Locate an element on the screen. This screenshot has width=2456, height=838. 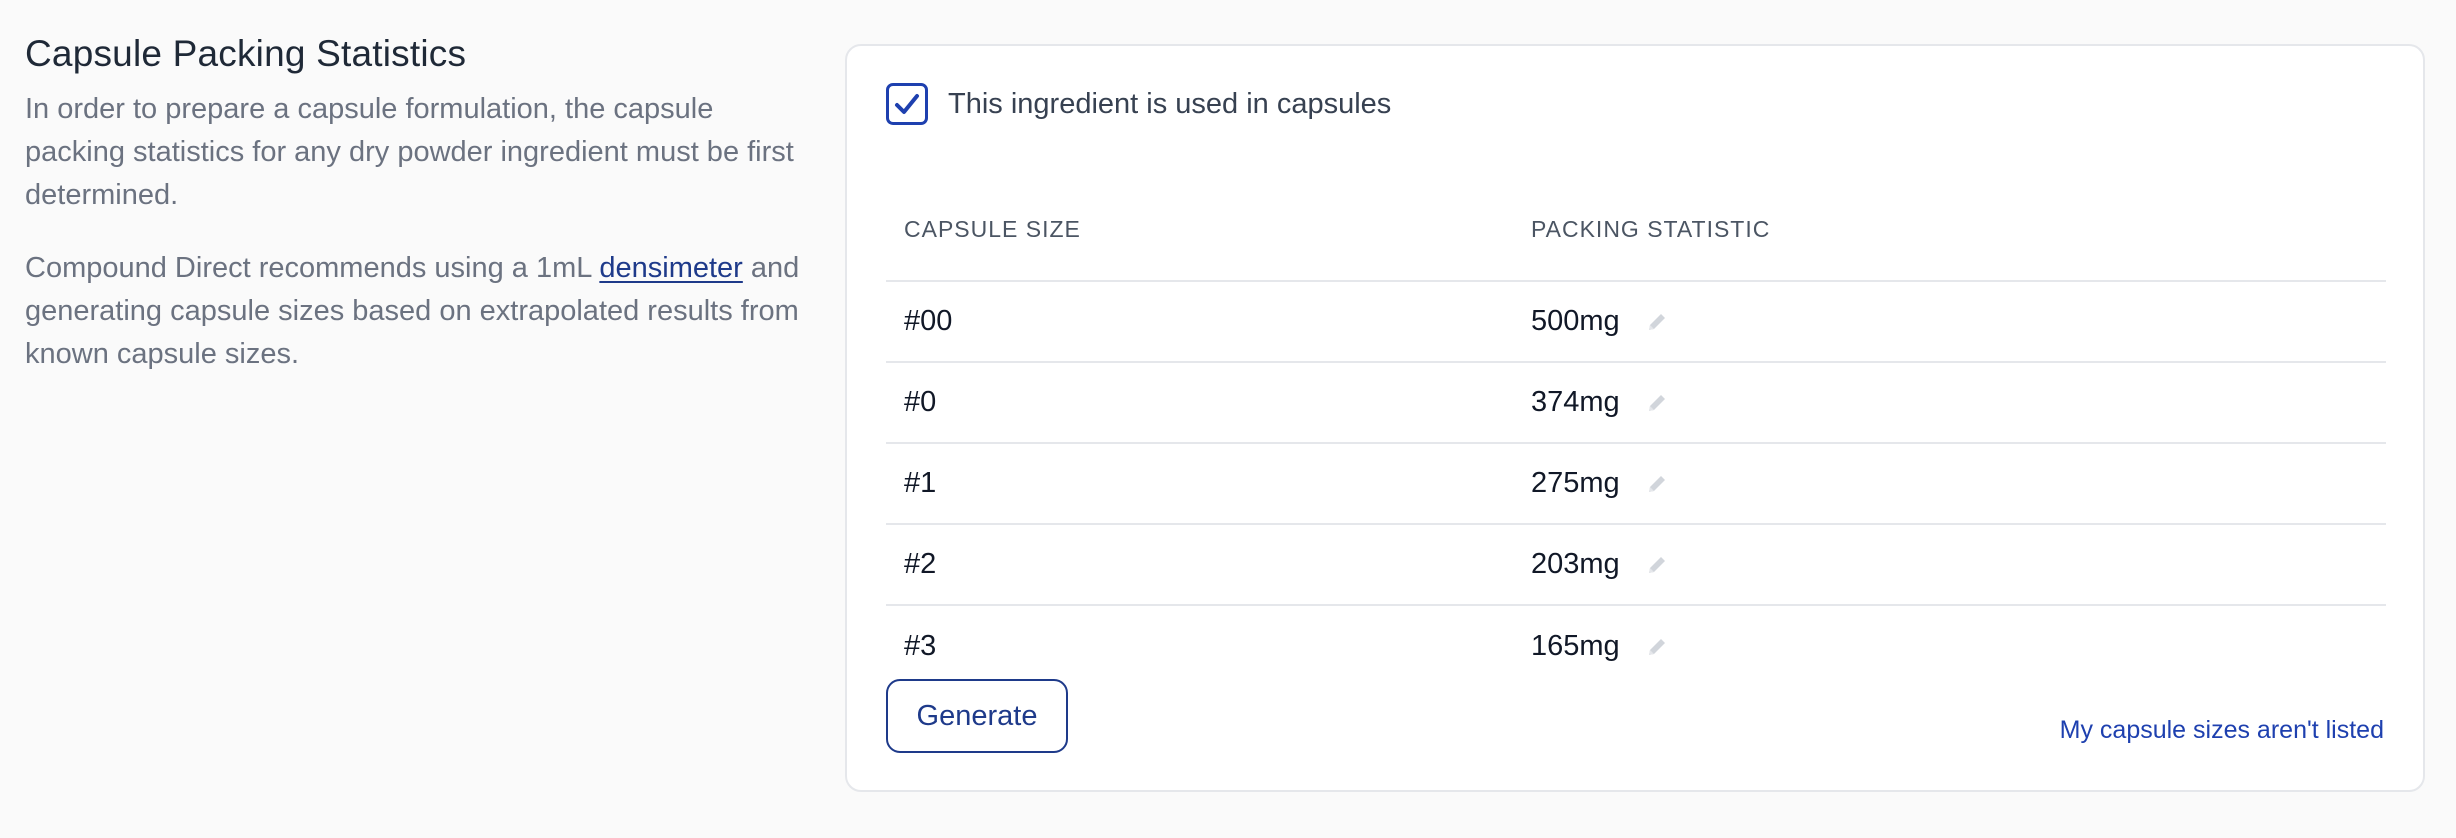
capsule-size-cell: #00 is located at coordinates (928, 321).